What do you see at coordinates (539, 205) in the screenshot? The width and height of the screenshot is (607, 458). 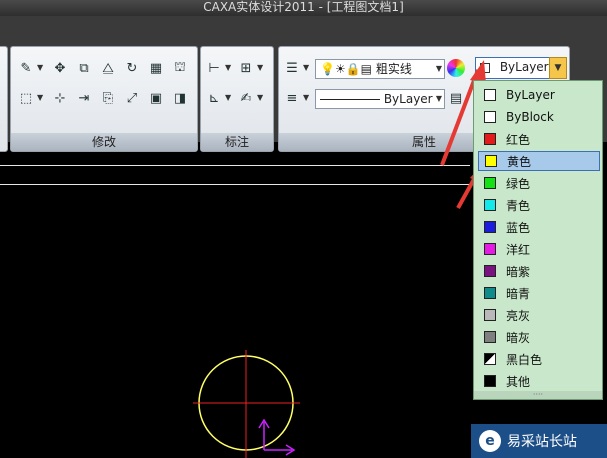 I see `color-option-cyan: 青色` at bounding box center [539, 205].